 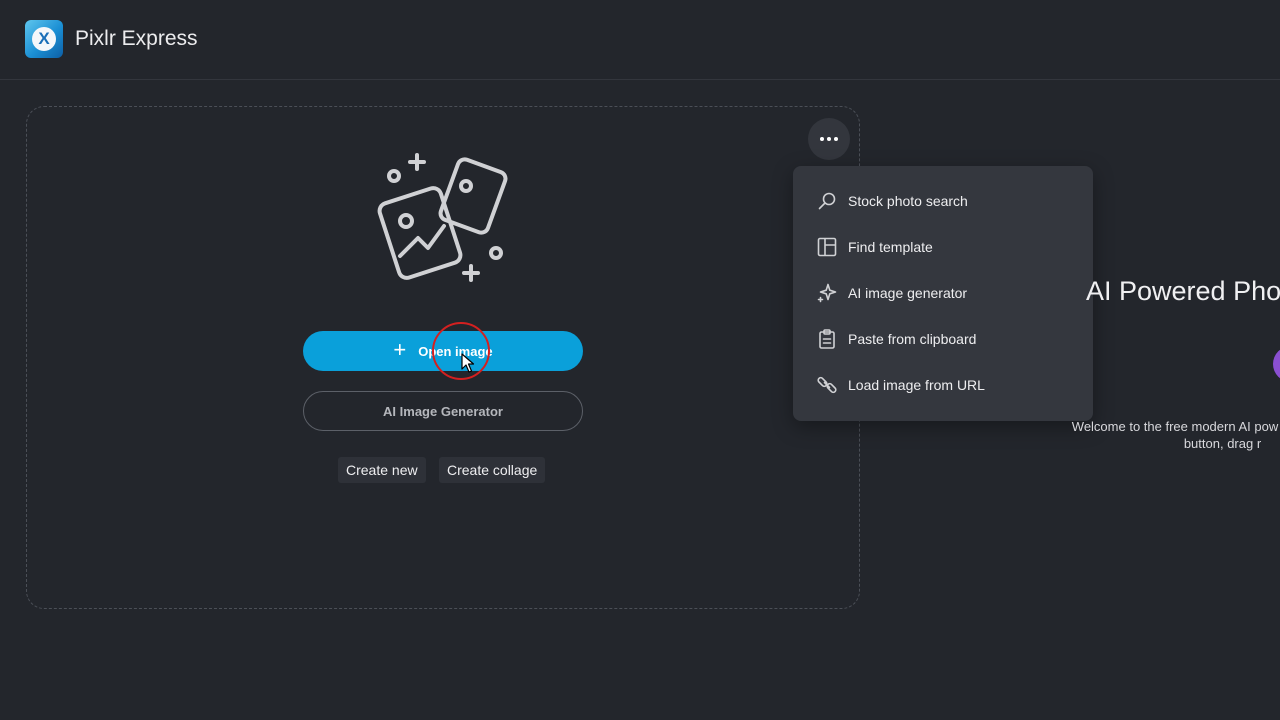 What do you see at coordinates (827, 247) in the screenshot?
I see `template-icon` at bounding box center [827, 247].